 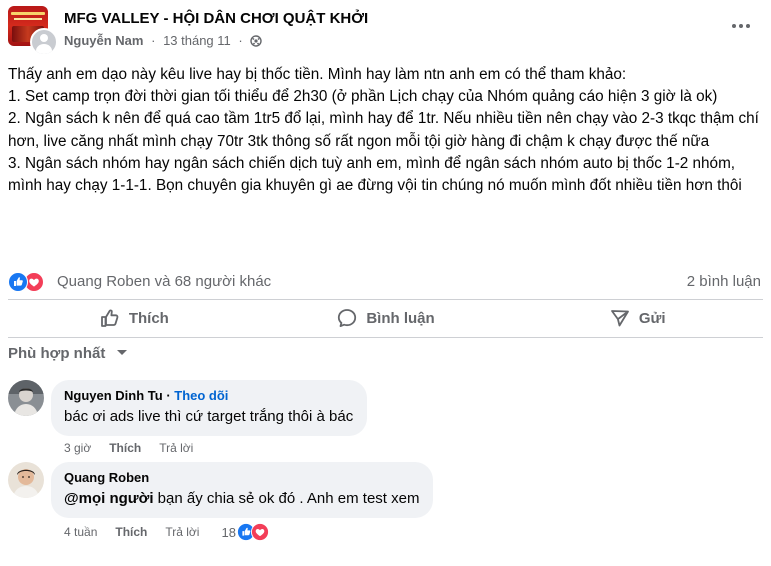 What do you see at coordinates (400, 318) in the screenshot?
I see `comment-label: Bình luận` at bounding box center [400, 318].